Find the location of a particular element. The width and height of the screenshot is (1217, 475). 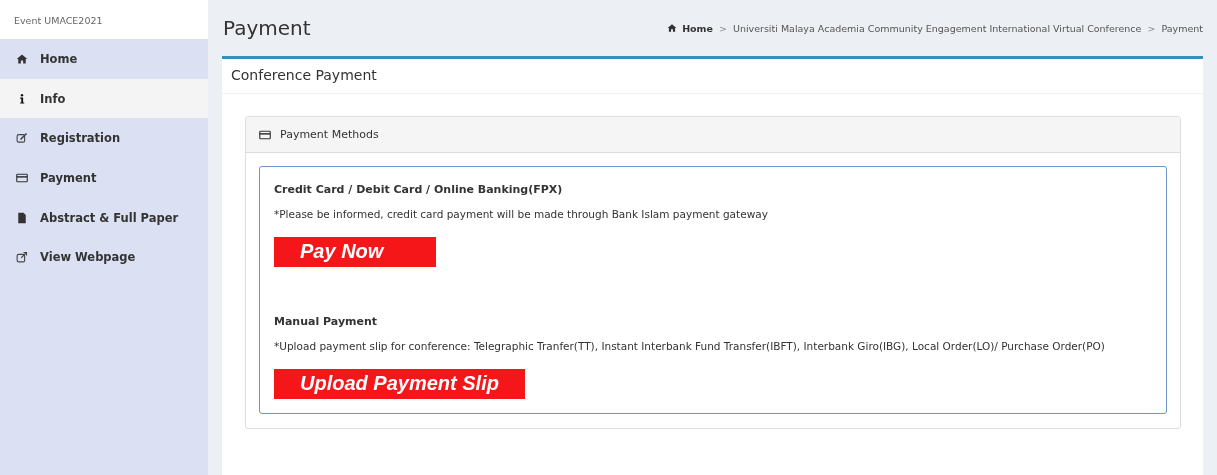

breadcrumb-link: Payment is located at coordinates (1182, 28).